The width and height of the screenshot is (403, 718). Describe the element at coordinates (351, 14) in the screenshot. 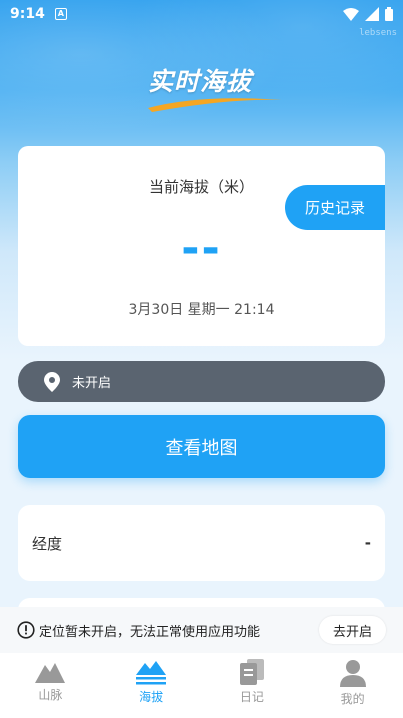

I see `wifi-icon` at that location.